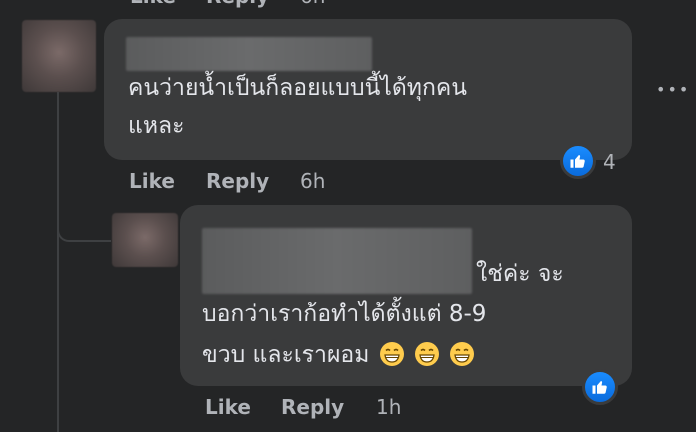  I want to click on comment-actions: Like Reply 6h, so click(259, 182).